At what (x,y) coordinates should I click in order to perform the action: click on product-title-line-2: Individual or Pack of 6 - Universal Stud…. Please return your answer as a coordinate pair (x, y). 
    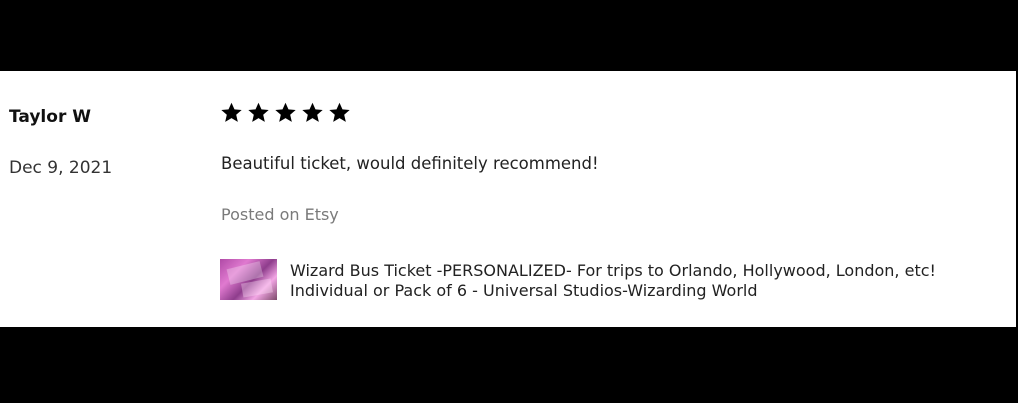
    Looking at the image, I should click on (613, 291).